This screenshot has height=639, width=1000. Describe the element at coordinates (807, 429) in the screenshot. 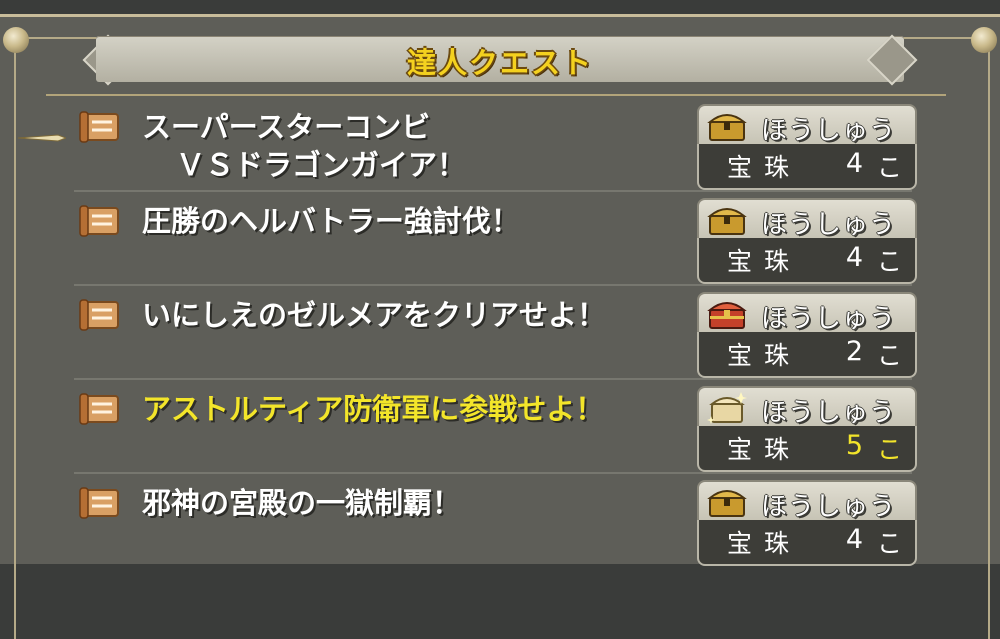

I see `reward-panel: ほうしゅう 宝珠 5 こ` at that location.